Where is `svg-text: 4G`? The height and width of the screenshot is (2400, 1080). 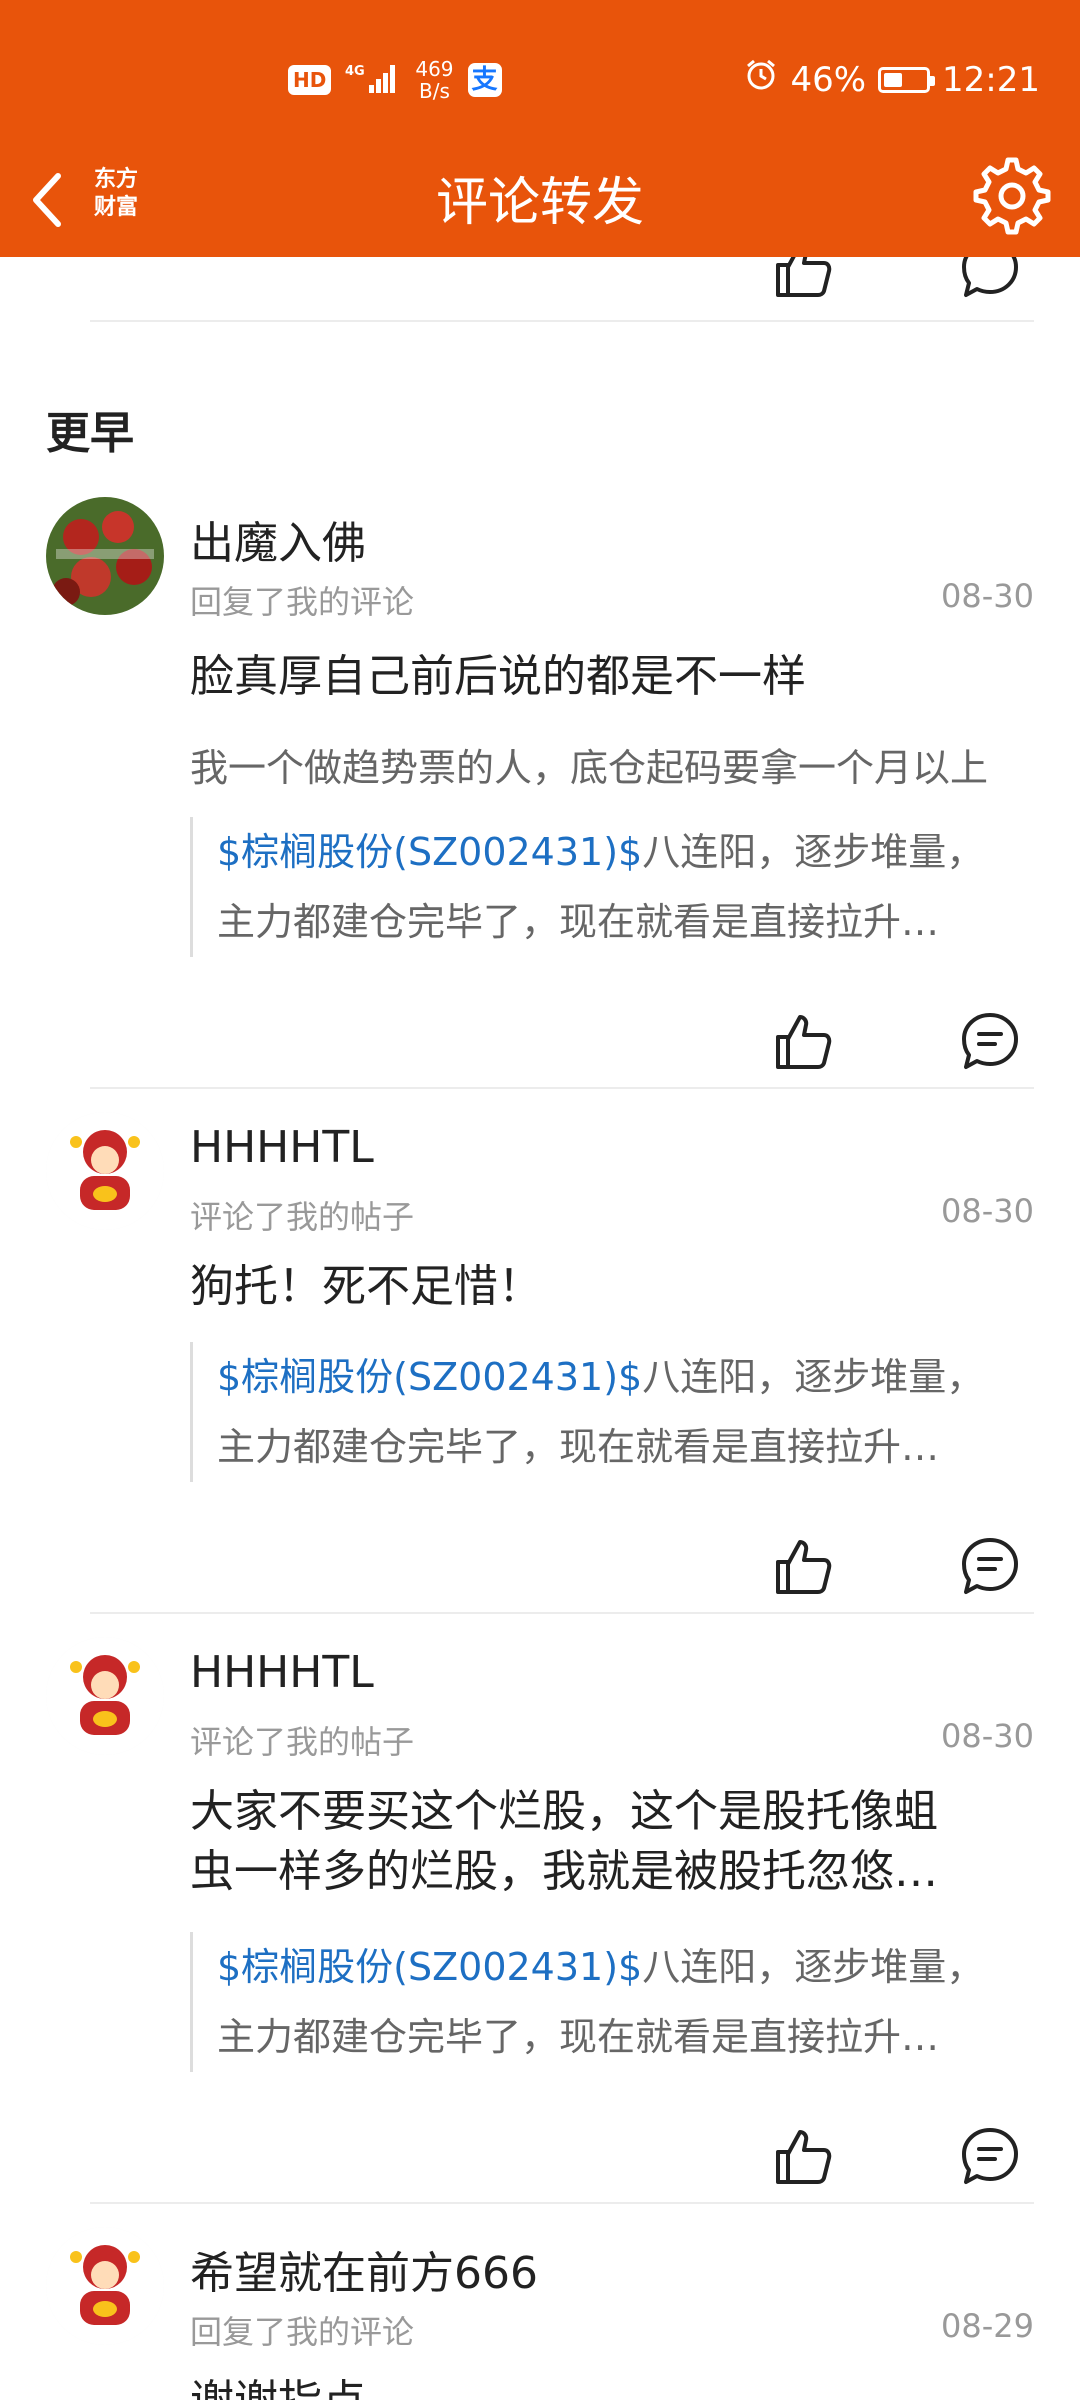
svg-text: 4G is located at coordinates (355, 71).